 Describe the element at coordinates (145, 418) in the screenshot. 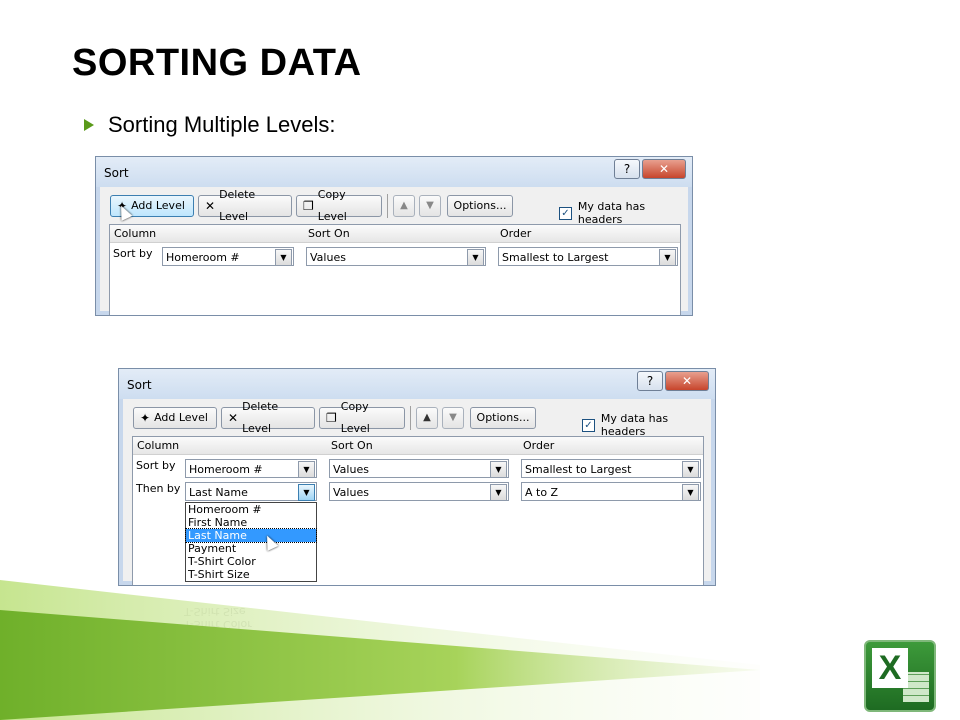

I see `add-level-icon: ✦` at that location.